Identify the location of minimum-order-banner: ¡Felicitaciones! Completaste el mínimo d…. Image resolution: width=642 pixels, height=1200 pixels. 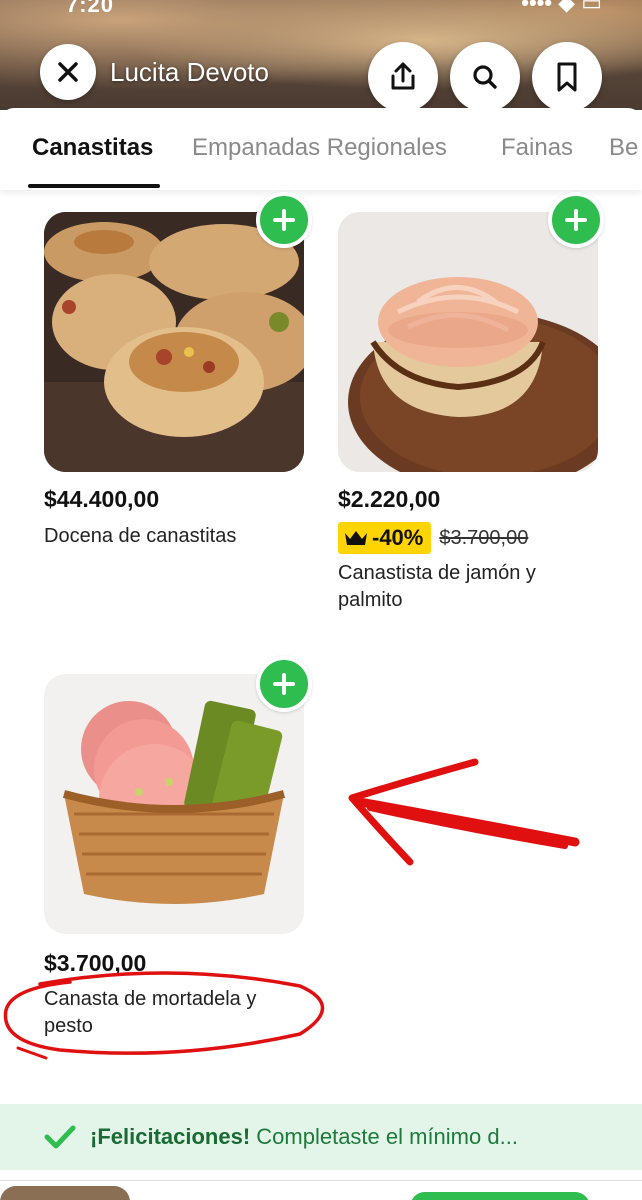
(321, 1137).